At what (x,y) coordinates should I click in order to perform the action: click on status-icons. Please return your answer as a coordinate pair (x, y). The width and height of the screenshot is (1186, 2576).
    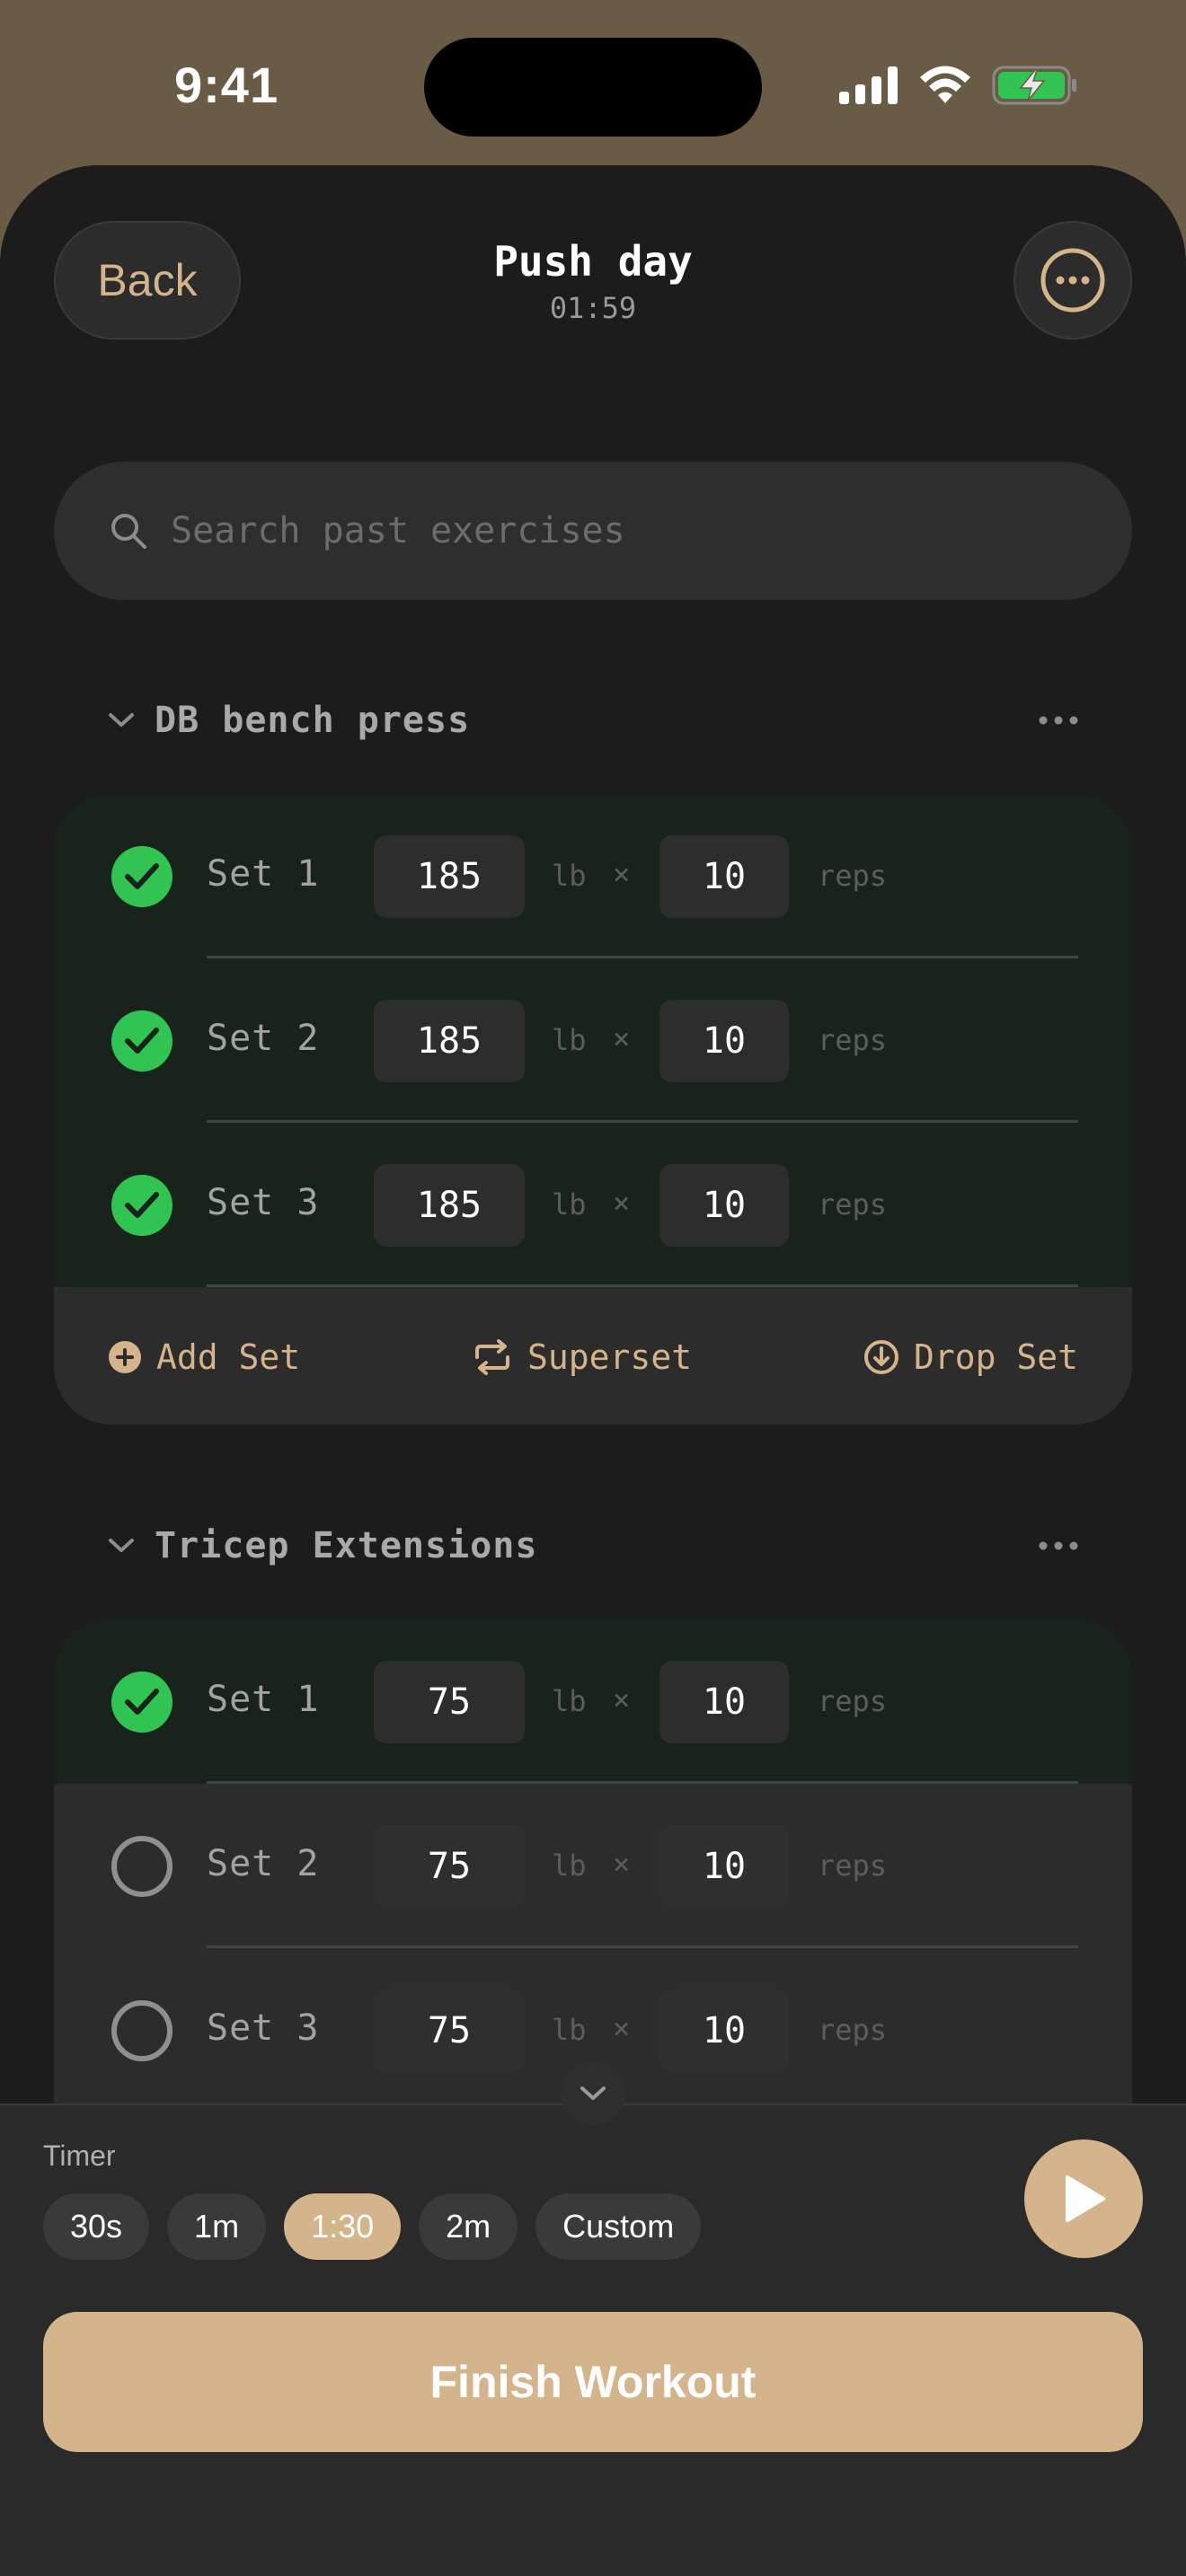
    Looking at the image, I should click on (958, 85).